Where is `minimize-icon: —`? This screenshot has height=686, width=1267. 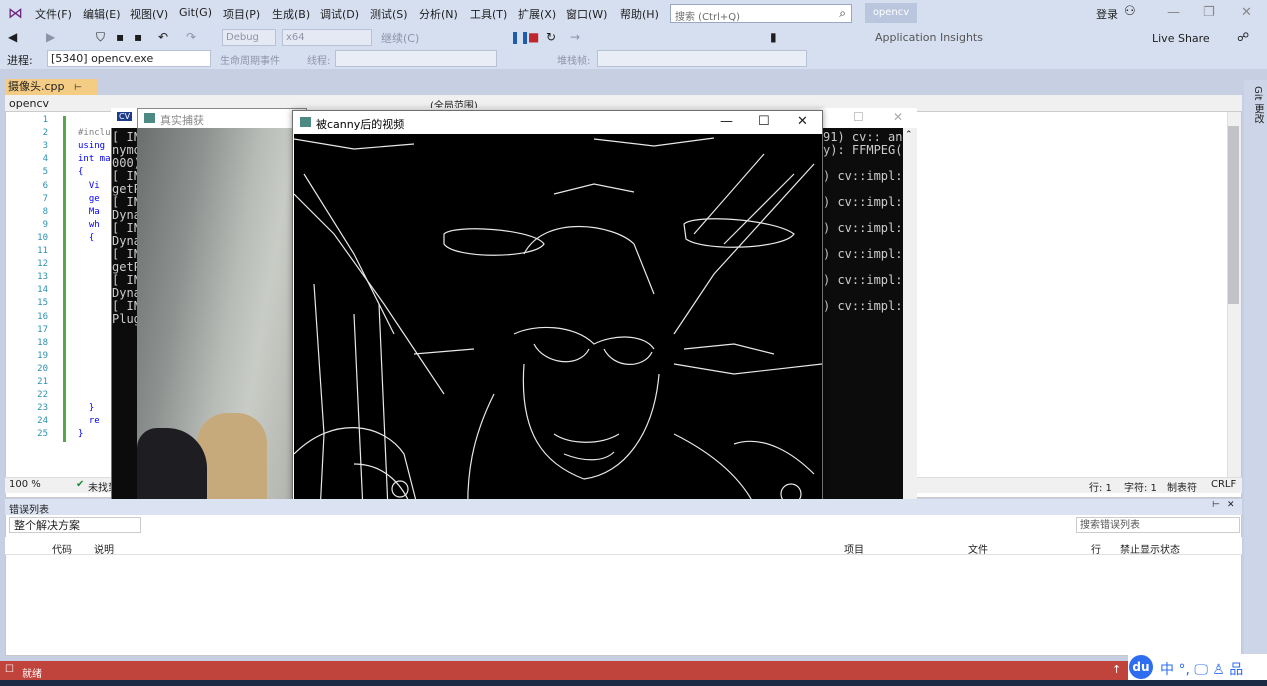
minimize-icon: — is located at coordinates (1173, 12).